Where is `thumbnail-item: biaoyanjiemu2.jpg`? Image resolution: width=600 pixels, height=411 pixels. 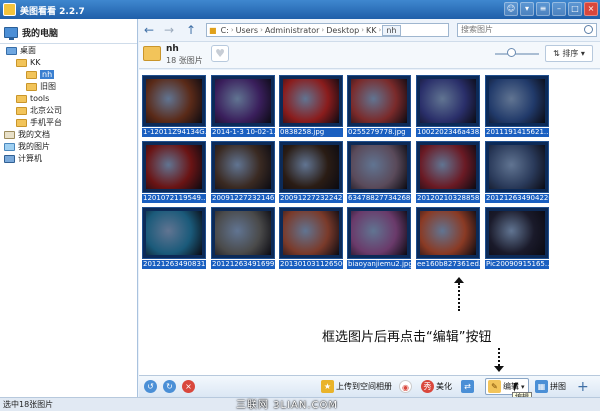
thumbnail-item: biaoyanjiemu2.jpg is located at coordinates (379, 238).